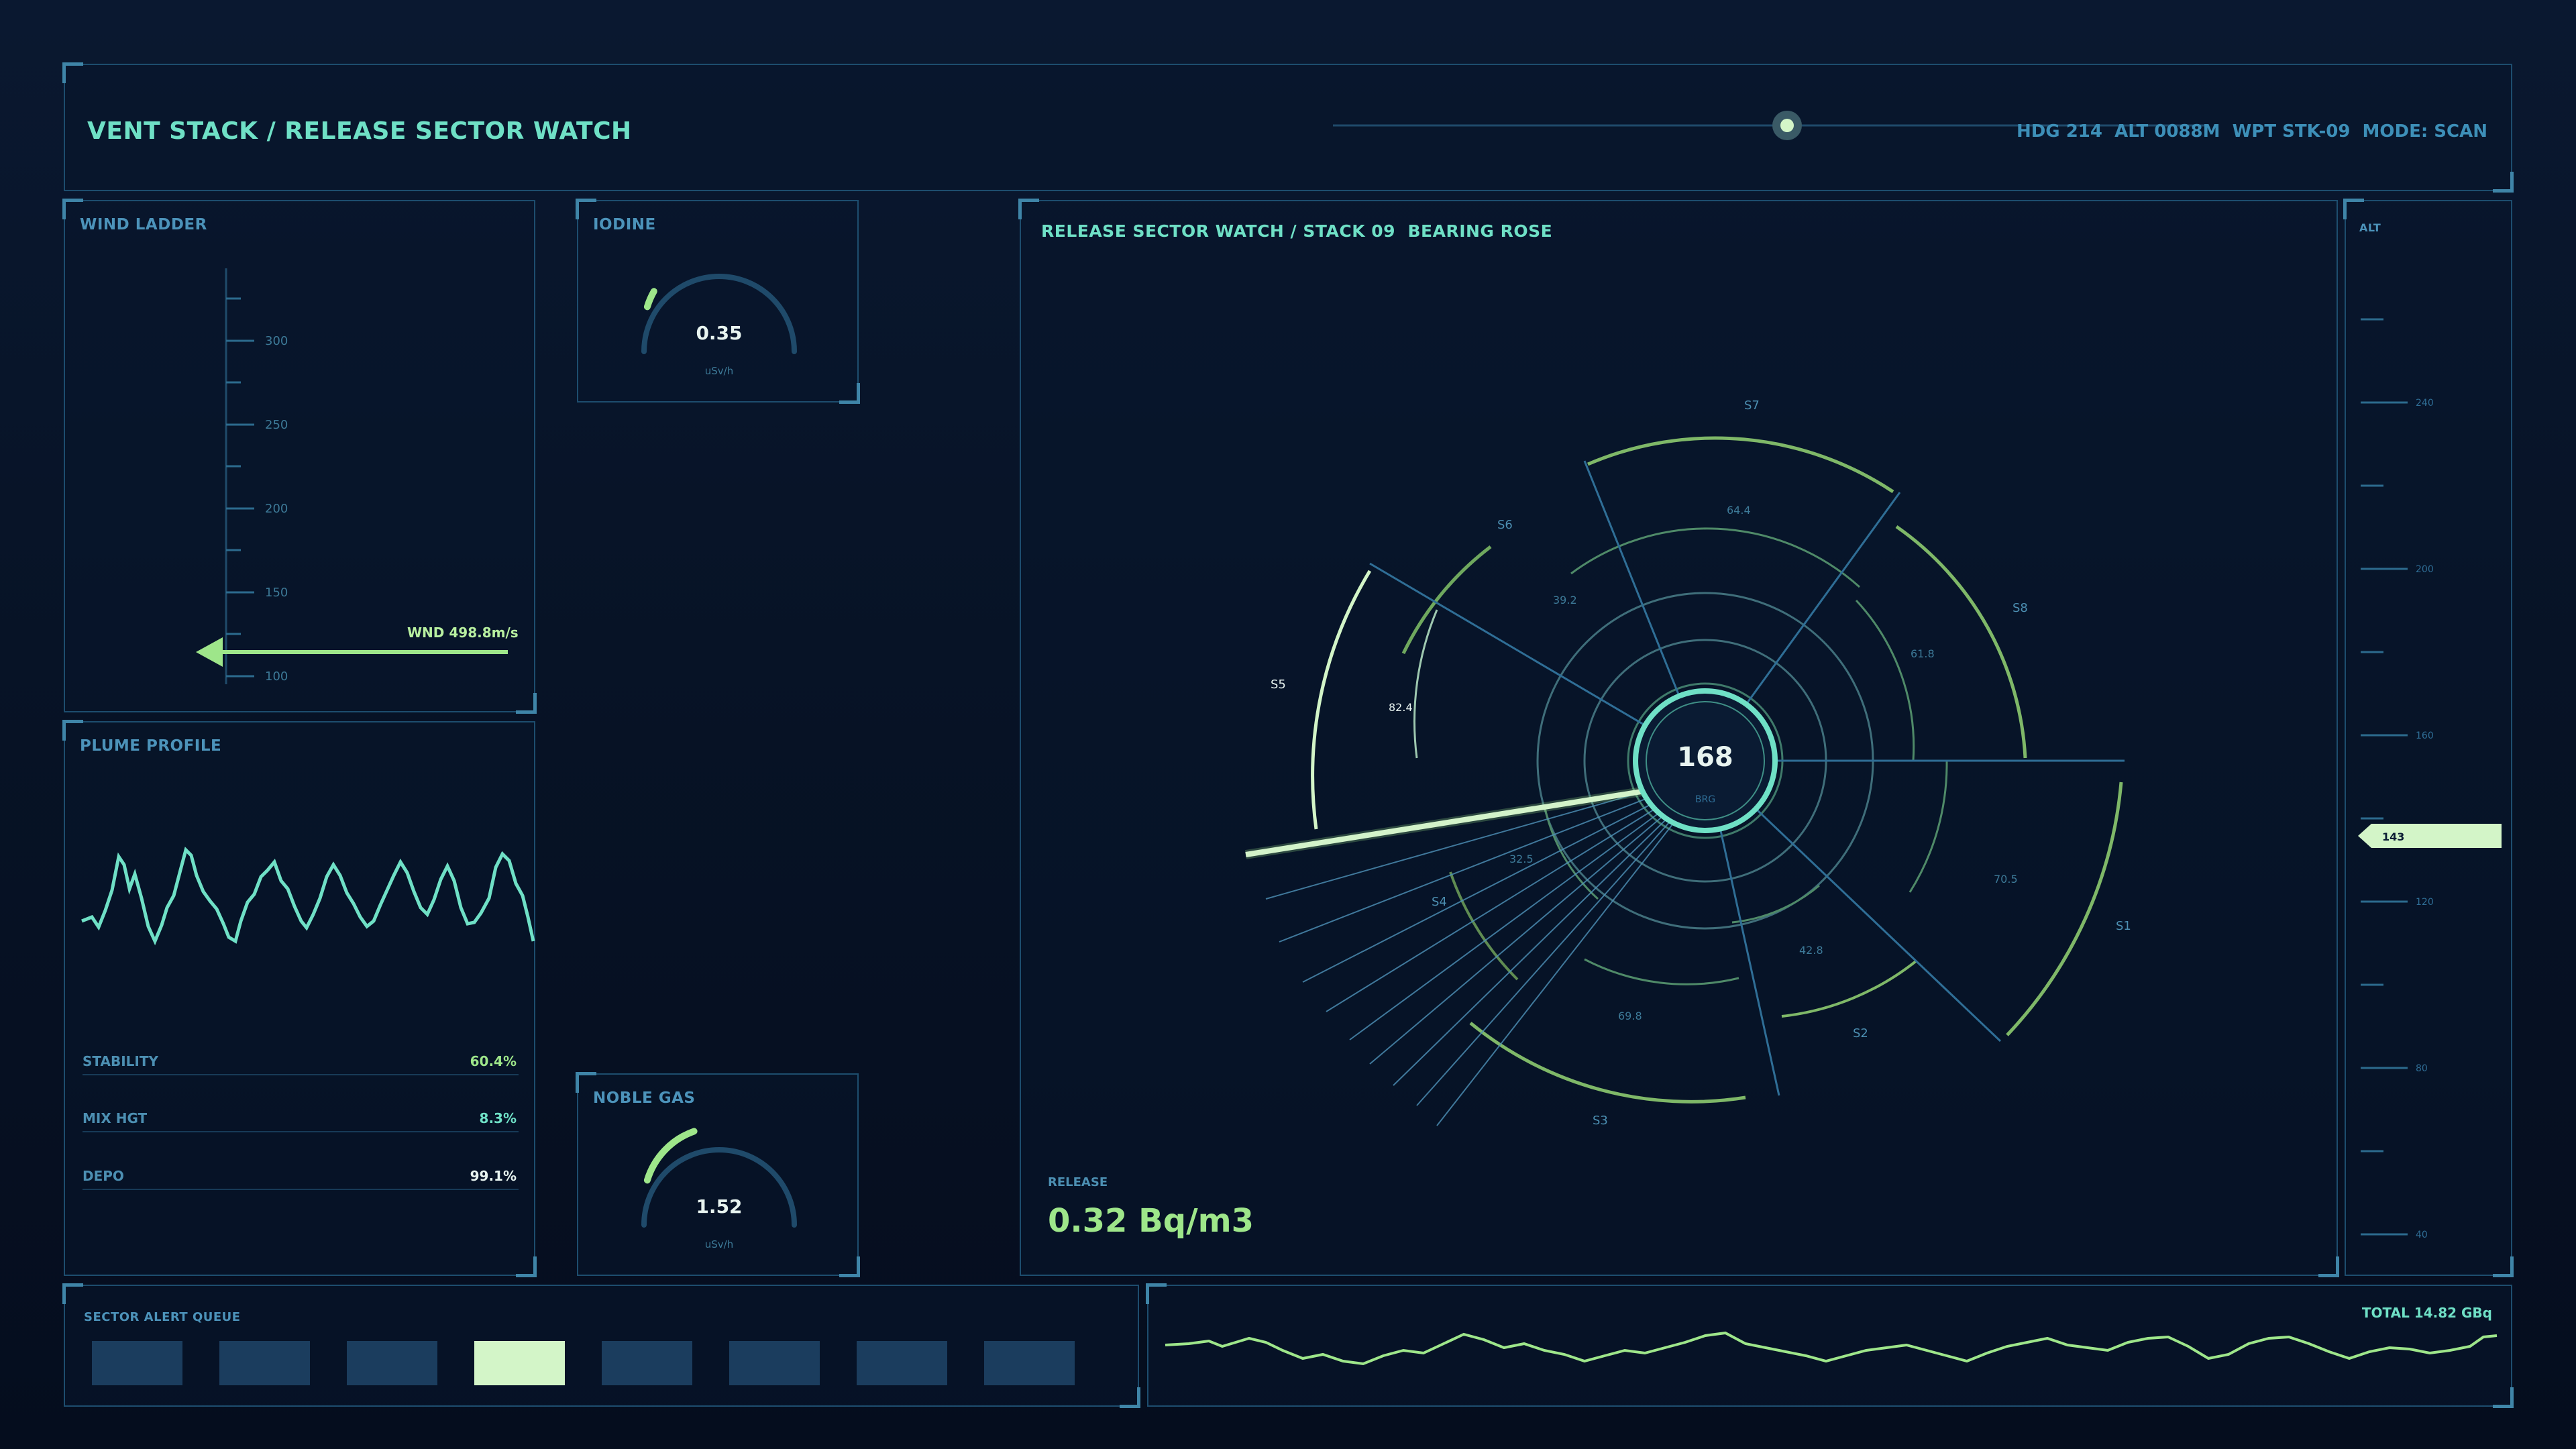  I want to click on iodine-unit: uSv/h, so click(719, 371).